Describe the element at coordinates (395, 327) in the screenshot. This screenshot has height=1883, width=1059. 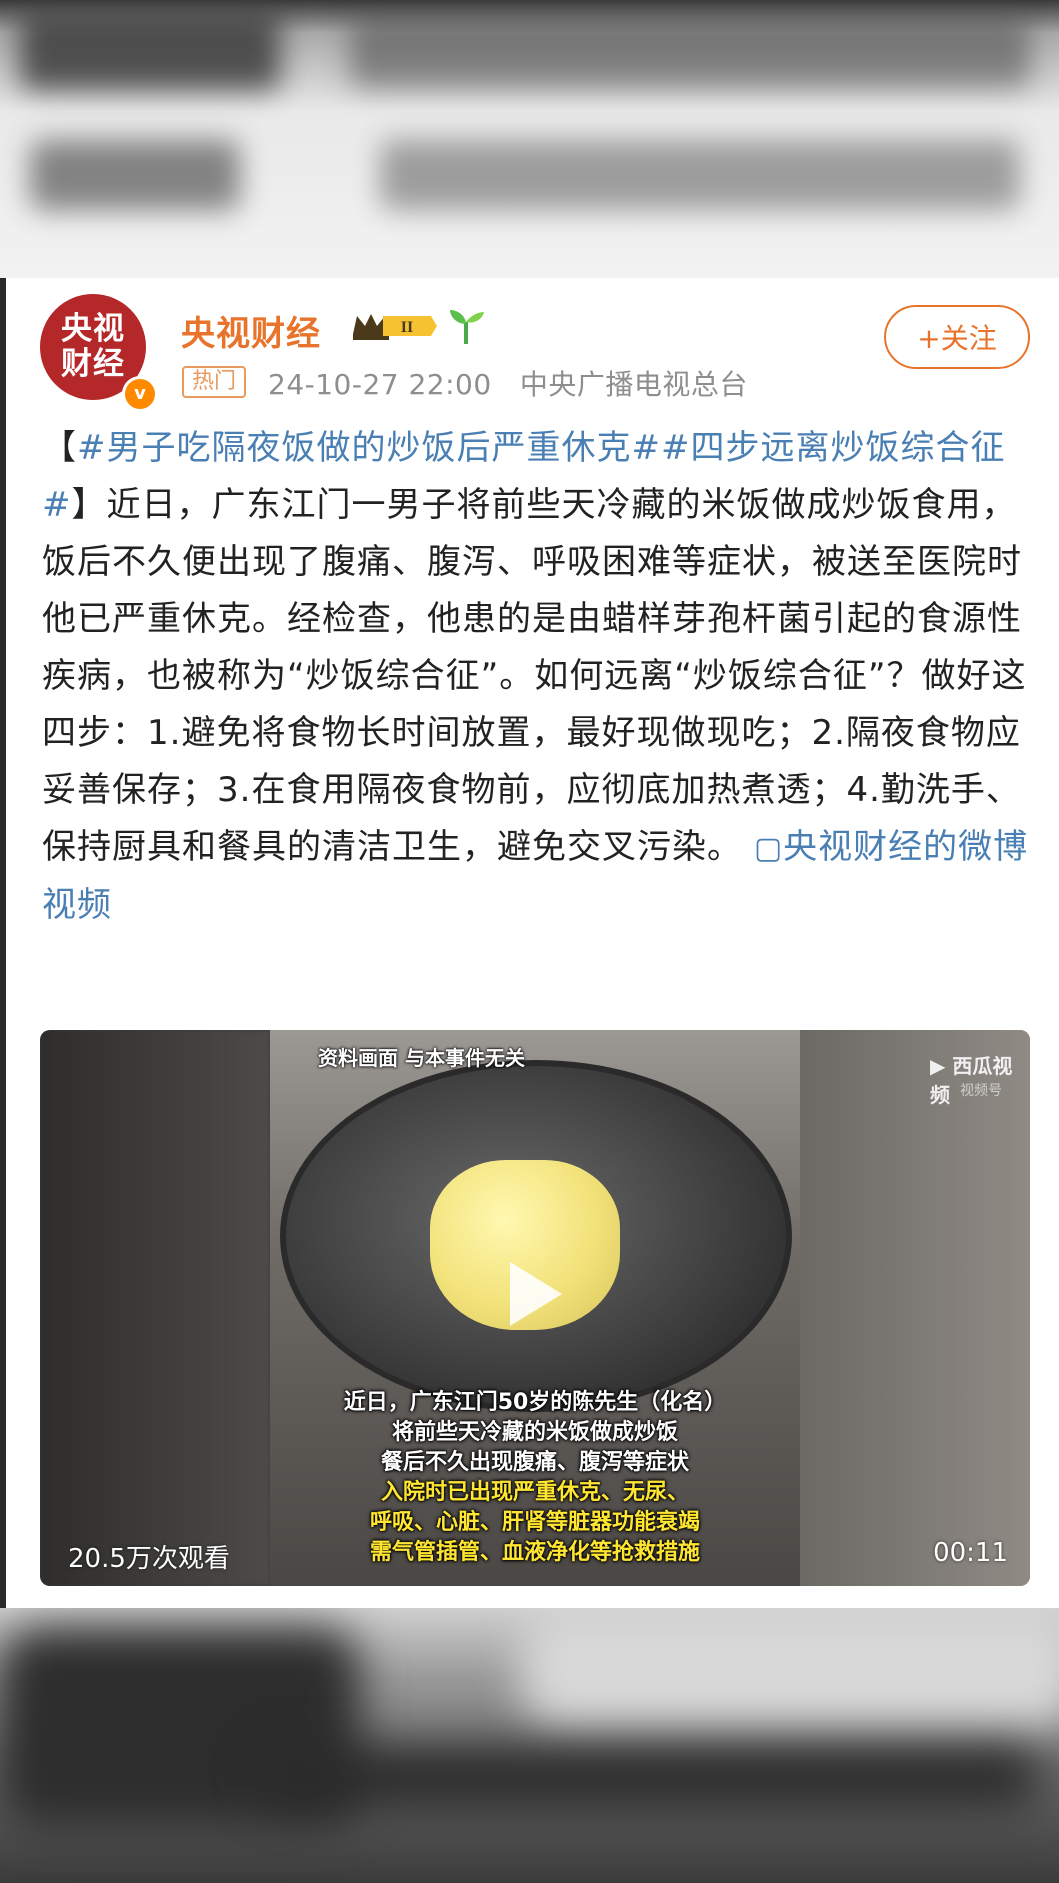
I see `crown-level-icon: II` at that location.